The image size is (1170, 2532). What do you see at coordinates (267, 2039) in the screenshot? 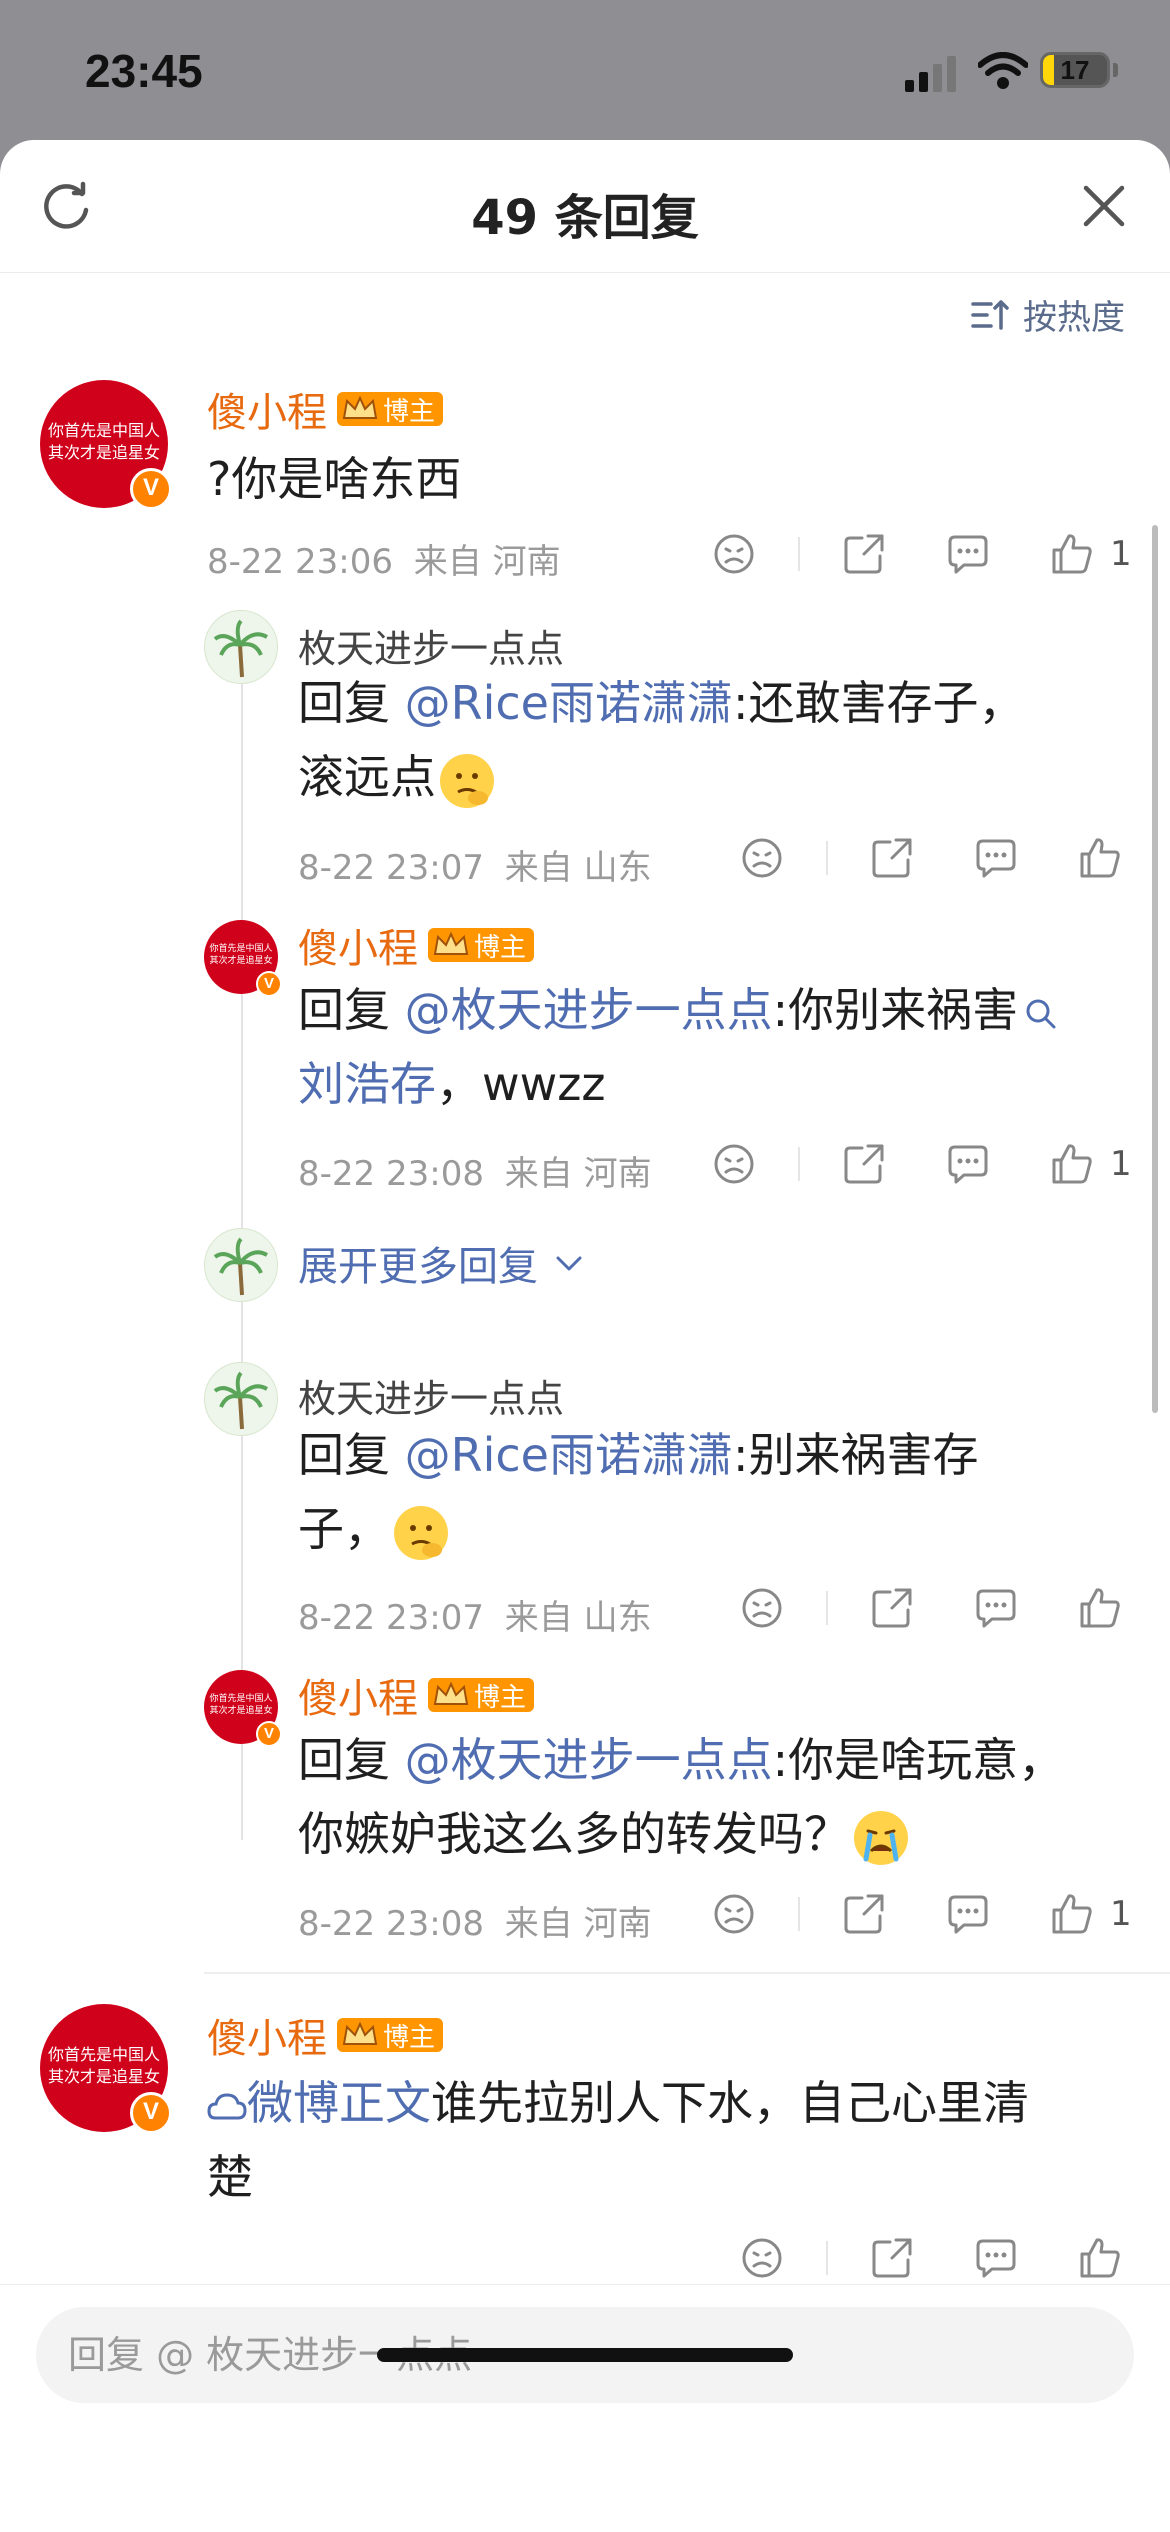
I see `author-name: 傻小程` at bounding box center [267, 2039].